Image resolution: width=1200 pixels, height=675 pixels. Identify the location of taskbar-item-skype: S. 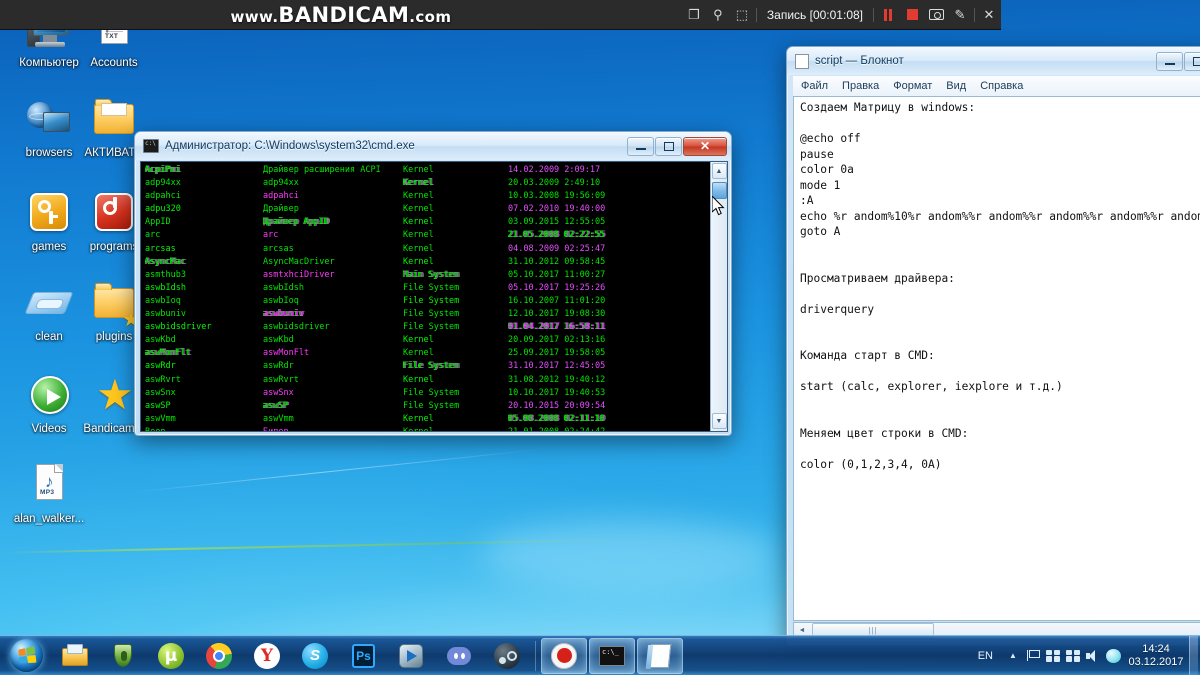
(315, 656).